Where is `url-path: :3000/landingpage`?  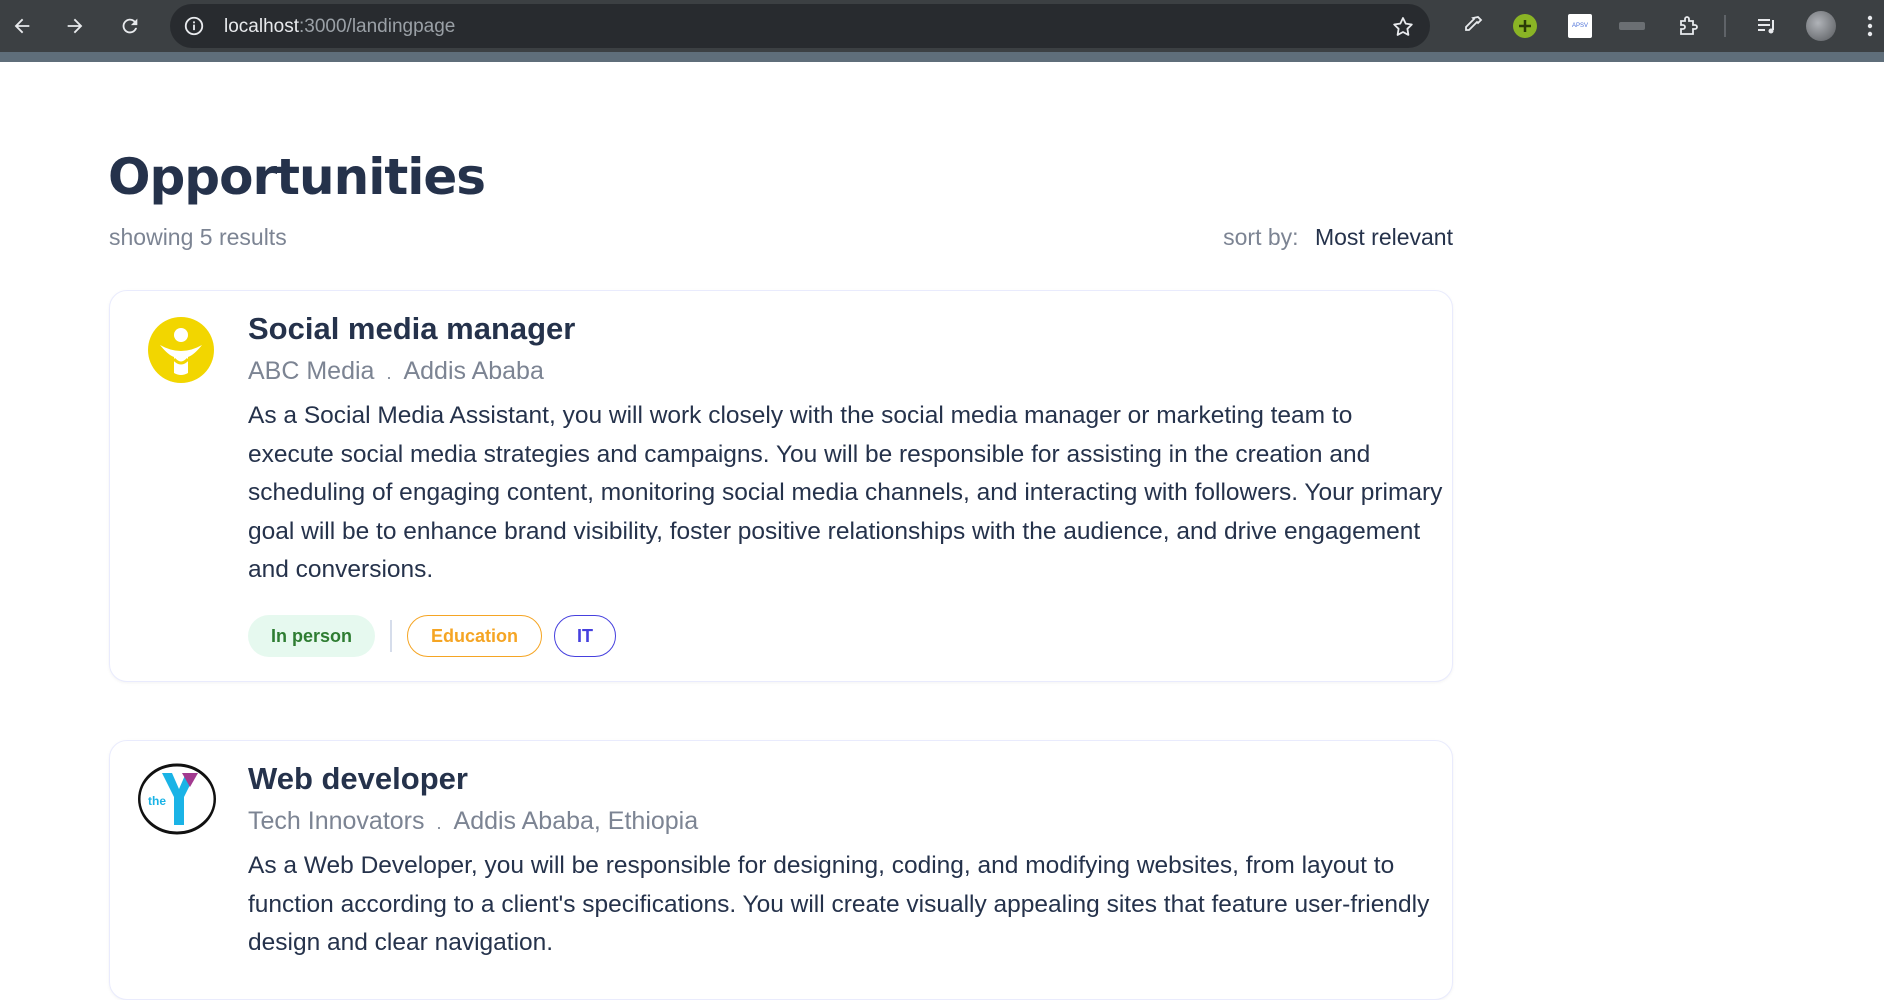 url-path: :3000/landingpage is located at coordinates (377, 26).